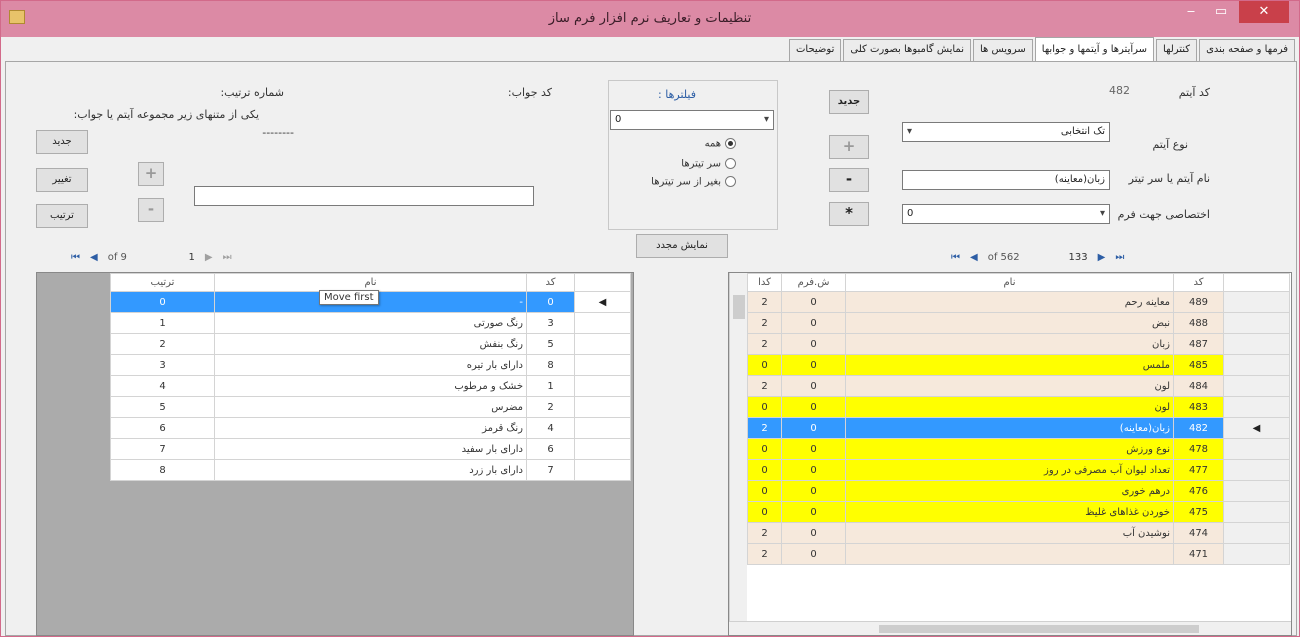 The image size is (1300, 637). I want to click on item-type-combo: تک انتخابی, so click(1006, 132).